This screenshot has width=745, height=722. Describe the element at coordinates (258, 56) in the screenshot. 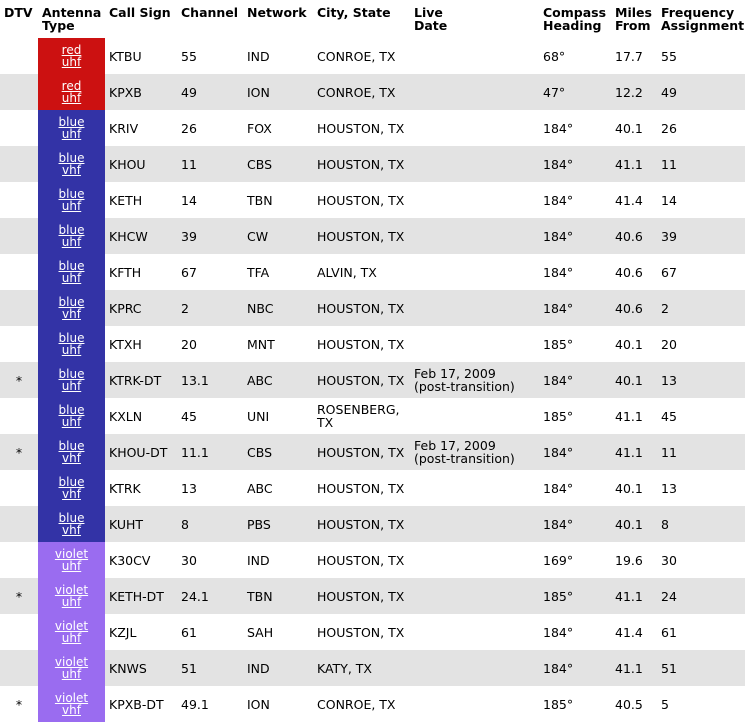

I see `network: IND` at that location.